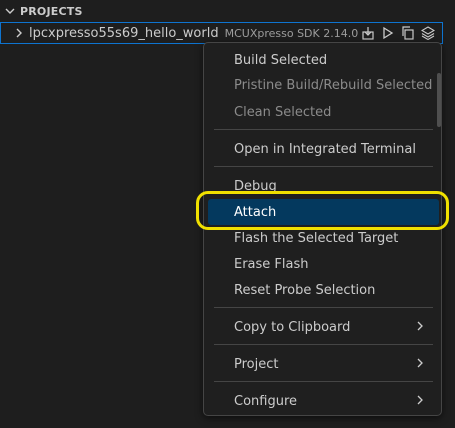  What do you see at coordinates (124, 33) in the screenshot?
I see `project-name: lpcxpresso55s69_hello_world` at bounding box center [124, 33].